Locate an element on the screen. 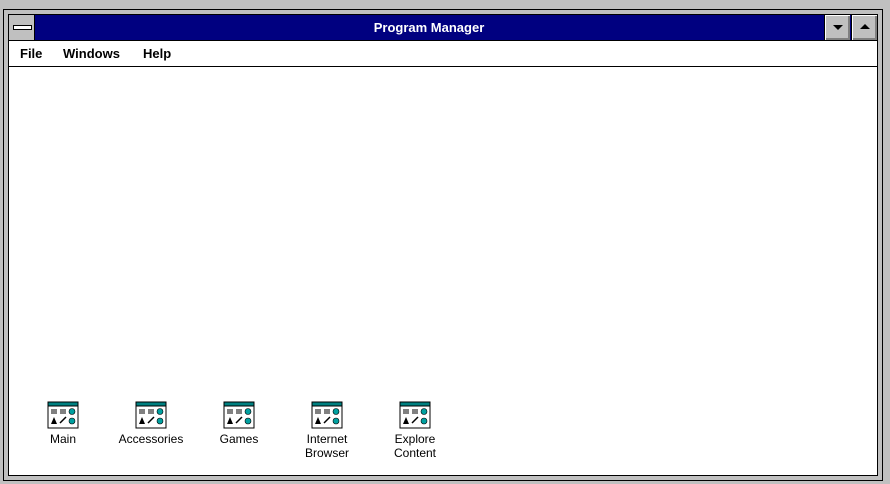 Image resolution: width=890 pixels, height=484 pixels. group-explore-content: Explore Content is located at coordinates (415, 430).